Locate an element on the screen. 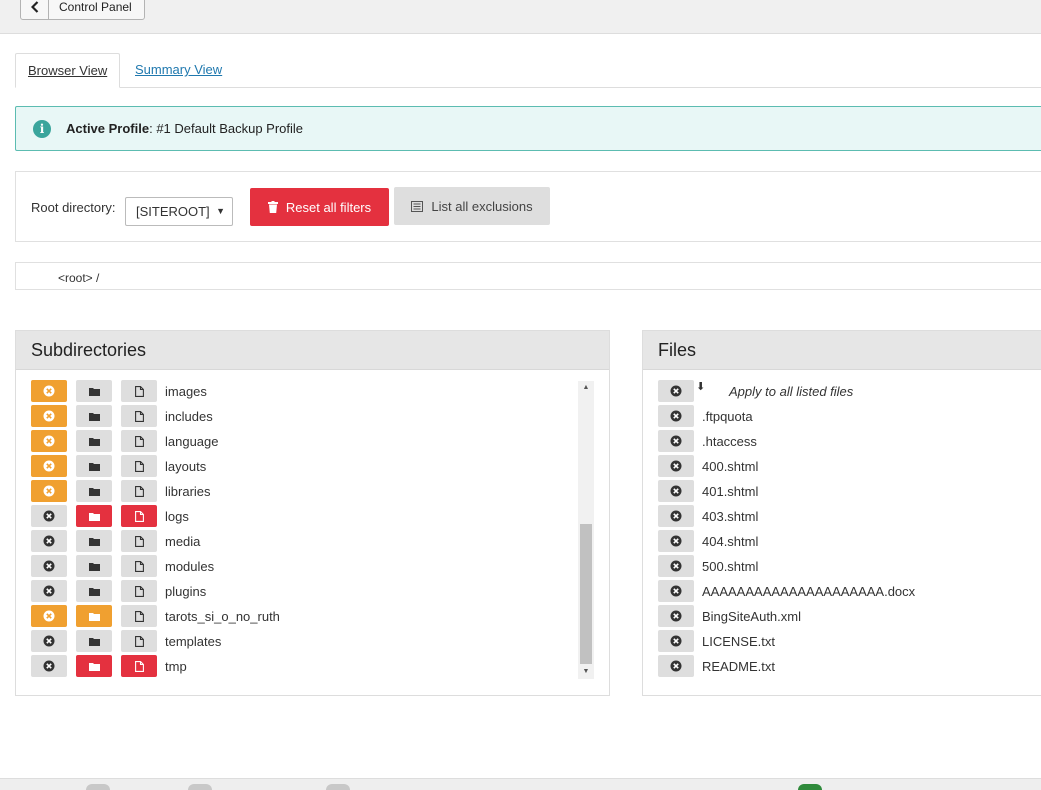  reset-all-filters-button: Reset all filters is located at coordinates (319, 207).